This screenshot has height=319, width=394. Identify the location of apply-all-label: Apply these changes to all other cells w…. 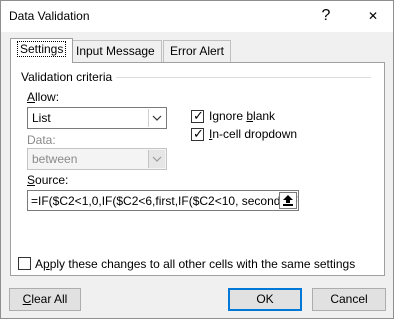
(195, 264).